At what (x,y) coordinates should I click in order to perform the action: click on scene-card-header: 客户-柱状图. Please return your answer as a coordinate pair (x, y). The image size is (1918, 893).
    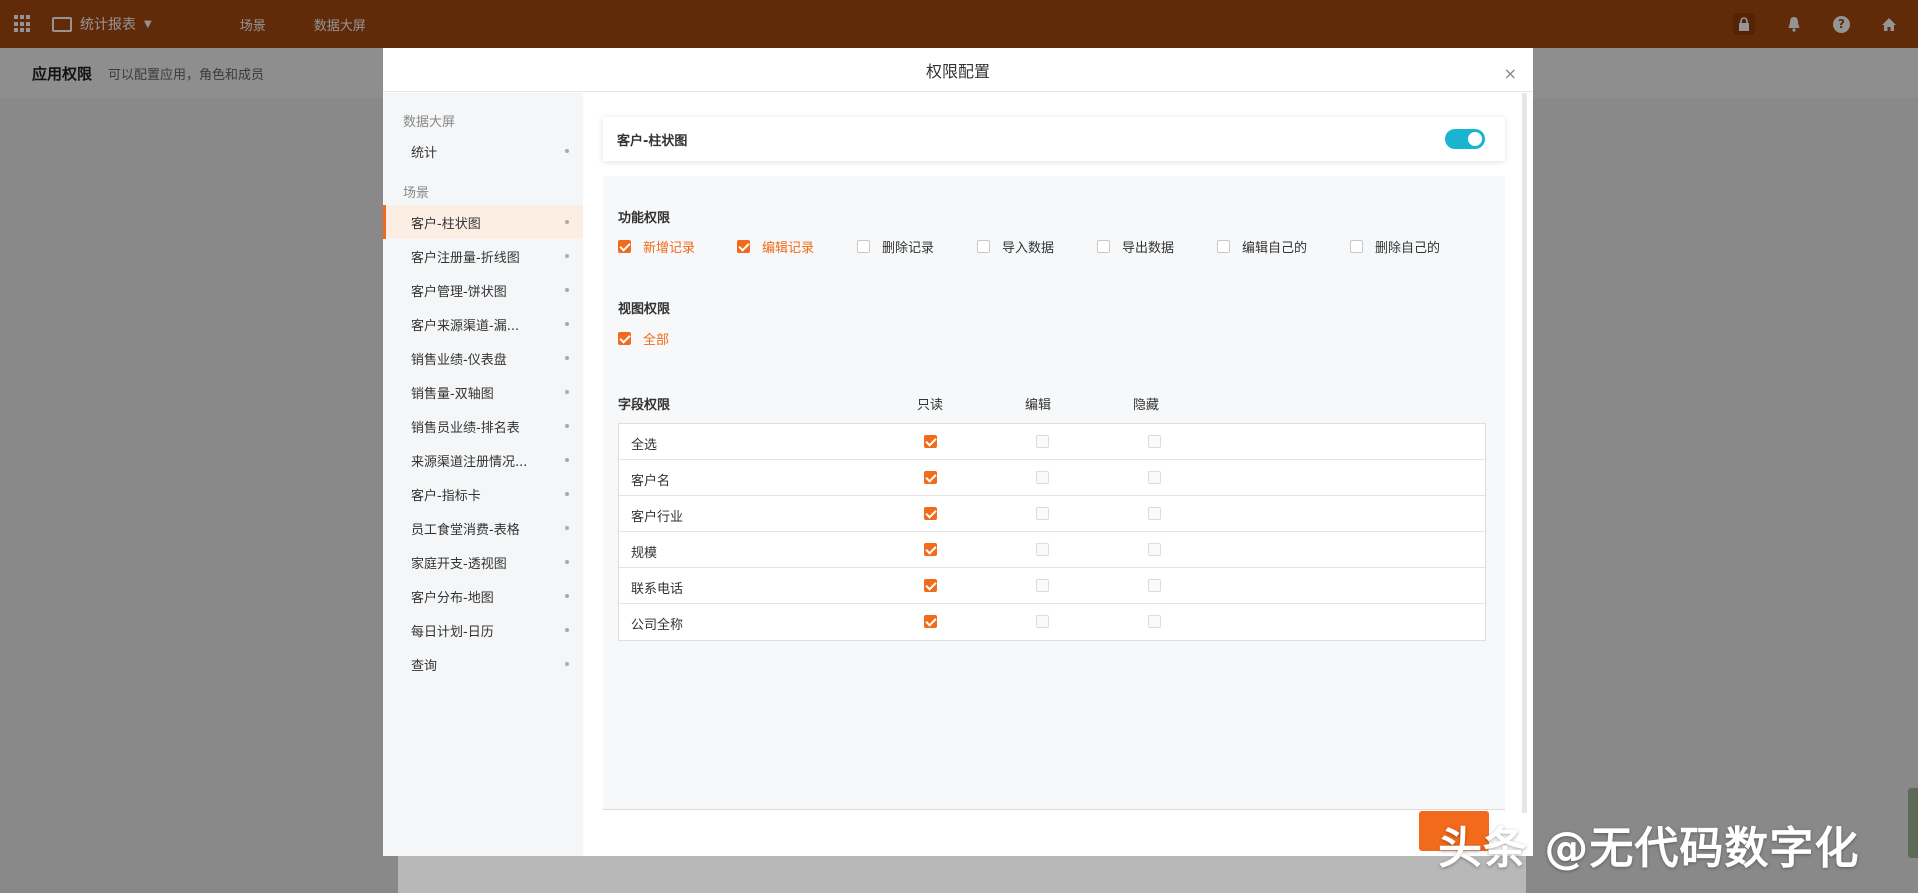
    Looking at the image, I should click on (1054, 139).